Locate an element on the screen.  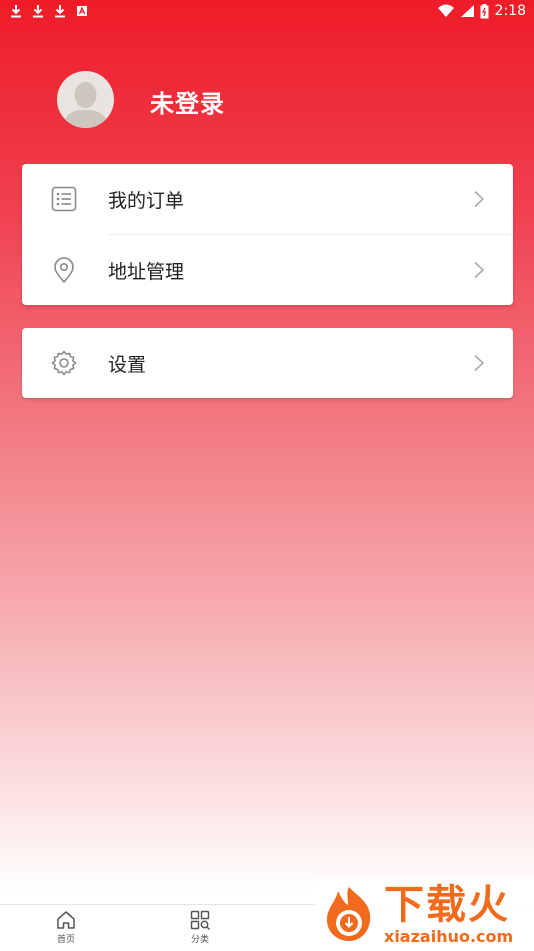
address-management-row: 地址管理 is located at coordinates (267, 270).